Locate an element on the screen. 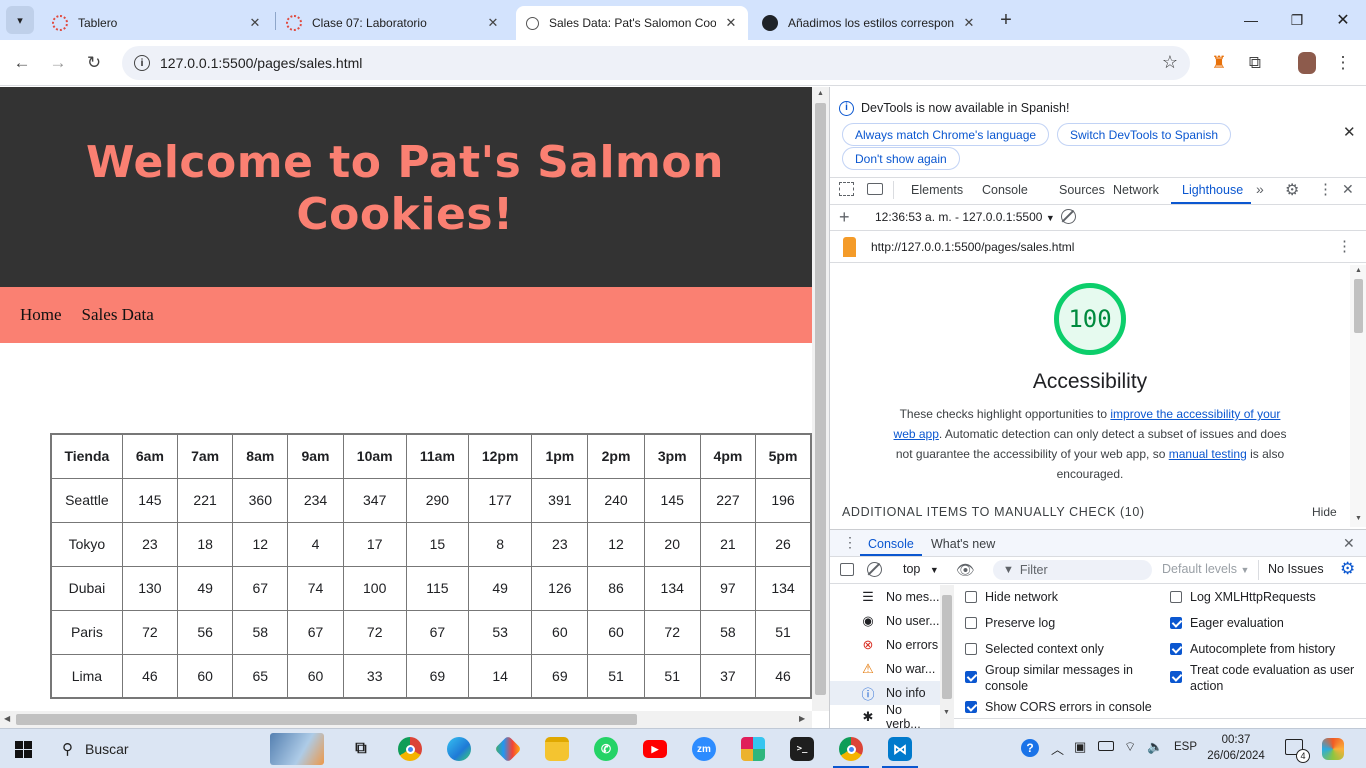 The width and height of the screenshot is (1366, 768). page-horizontal-scrollbar: ◀ ▶ is located at coordinates (406, 719).